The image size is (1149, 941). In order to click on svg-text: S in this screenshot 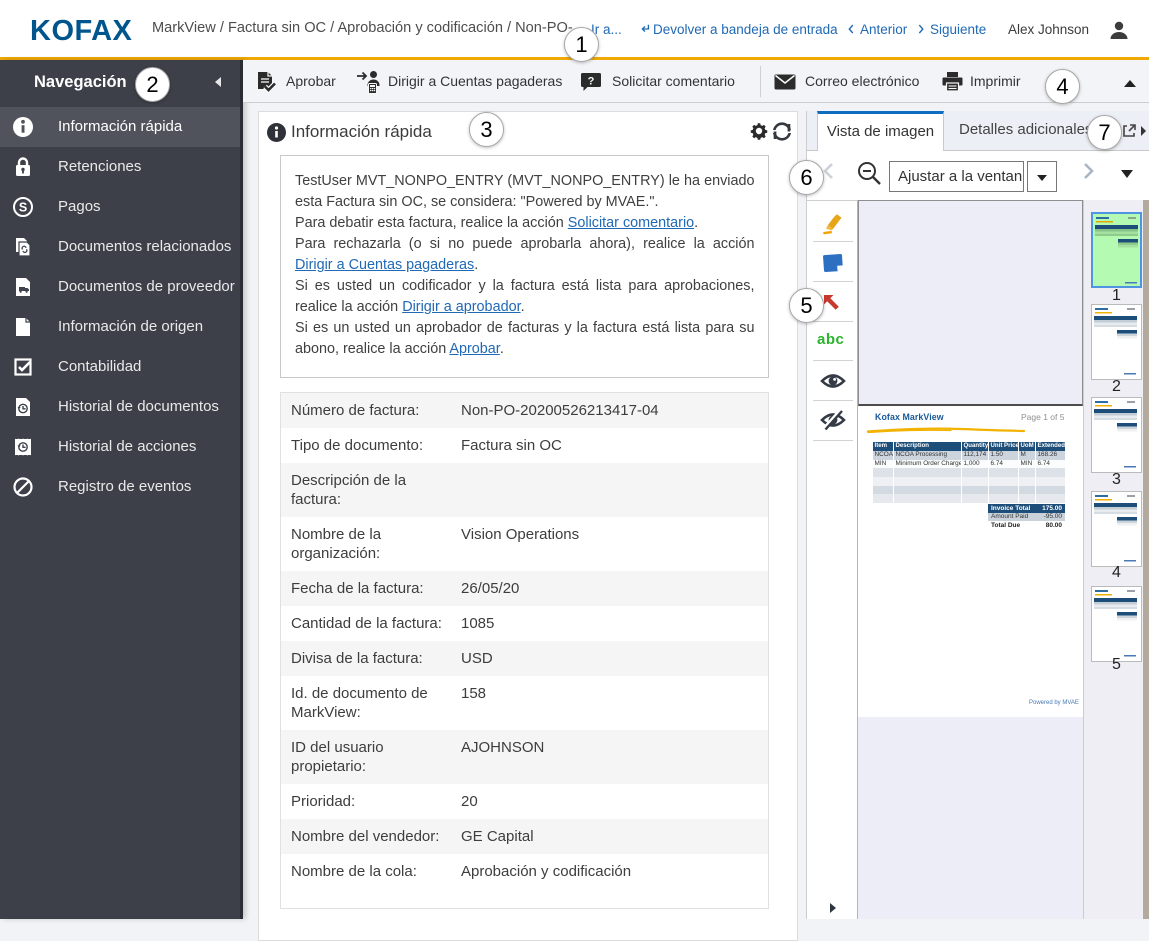, I will do `click(23, 207)`.